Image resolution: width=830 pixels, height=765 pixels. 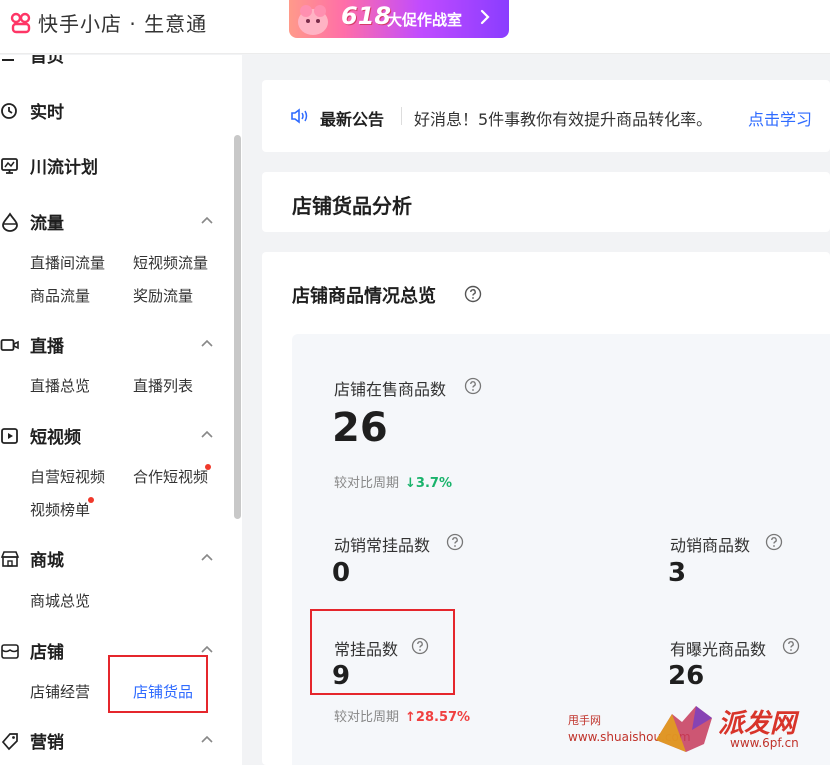 I want to click on change-up: ↑28.57%, so click(x=438, y=717).